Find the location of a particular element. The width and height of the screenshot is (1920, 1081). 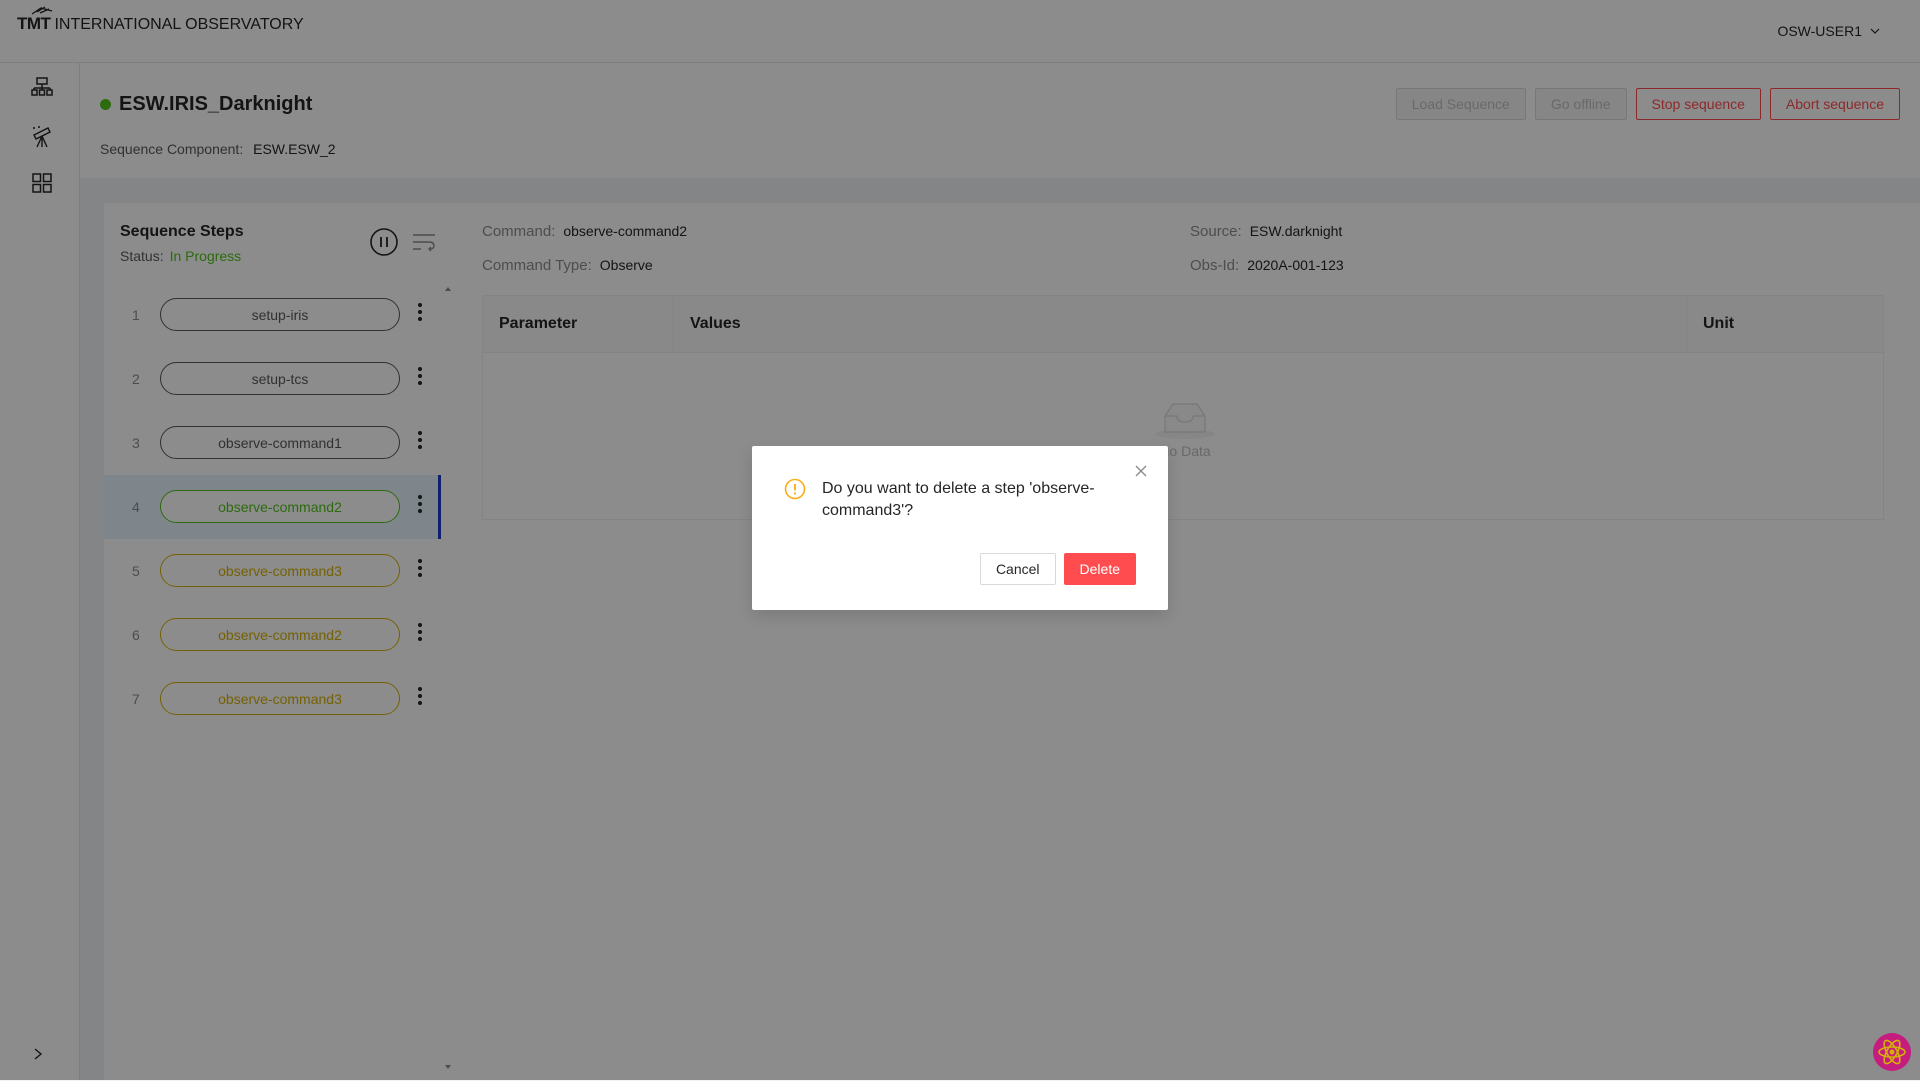

cancel-button: Cancel is located at coordinates (1017, 569).